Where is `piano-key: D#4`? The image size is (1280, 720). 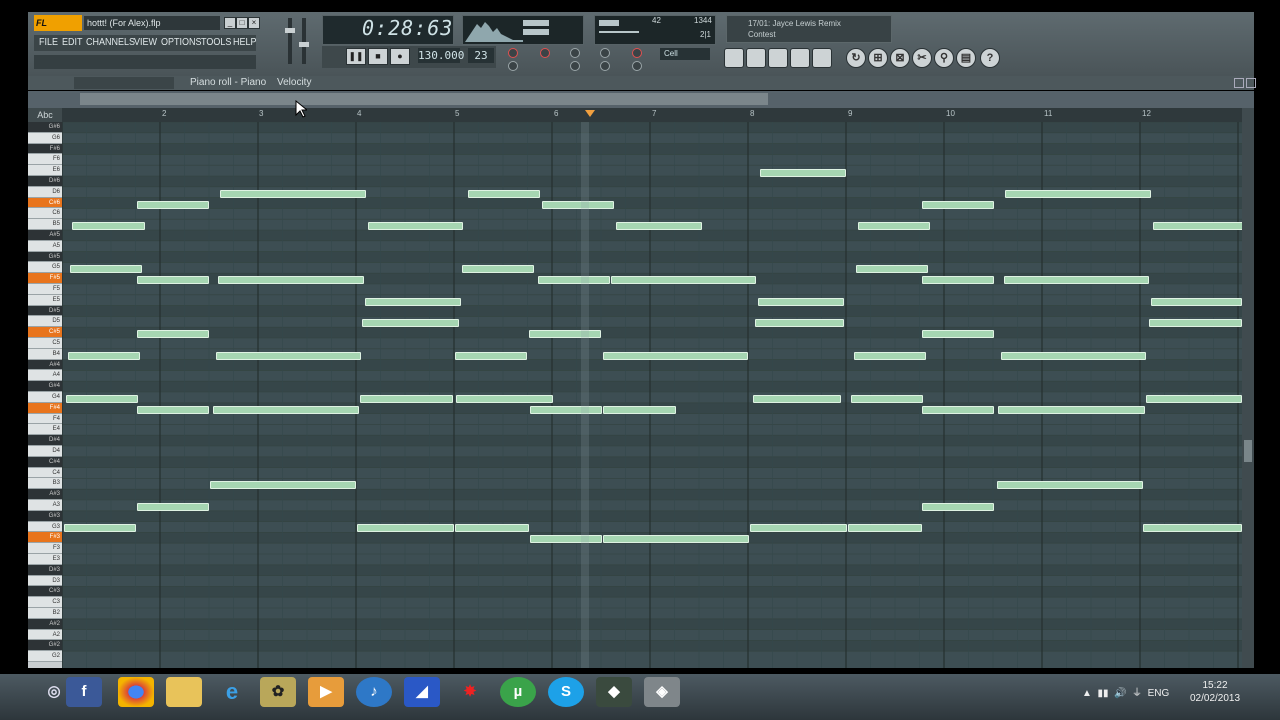 piano-key: D#4 is located at coordinates (45, 440).